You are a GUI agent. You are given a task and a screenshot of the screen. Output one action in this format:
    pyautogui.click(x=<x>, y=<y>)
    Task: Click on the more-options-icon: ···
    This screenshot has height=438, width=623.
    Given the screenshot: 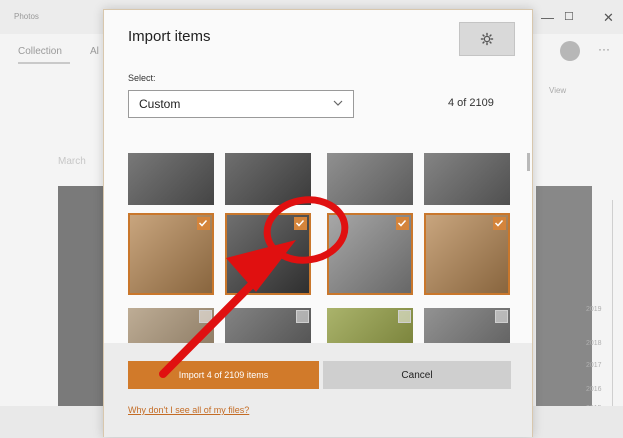 What is the action you would take?
    pyautogui.click(x=604, y=49)
    